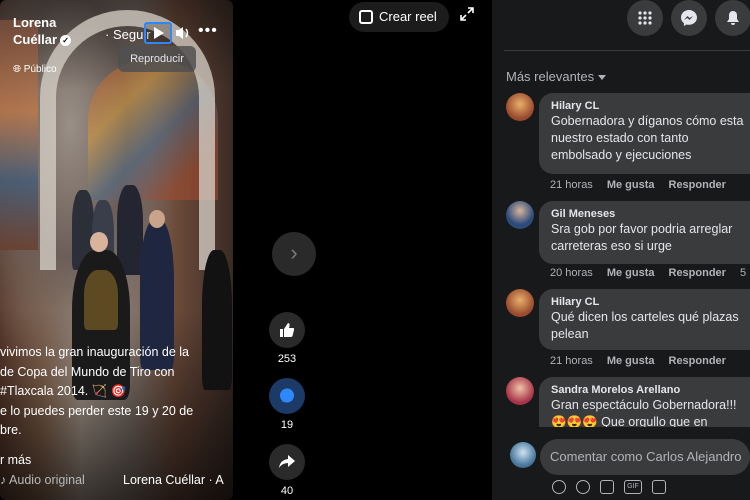  Describe the element at coordinates (732, 18) in the screenshot. I see `notifications-bell-icon` at that location.